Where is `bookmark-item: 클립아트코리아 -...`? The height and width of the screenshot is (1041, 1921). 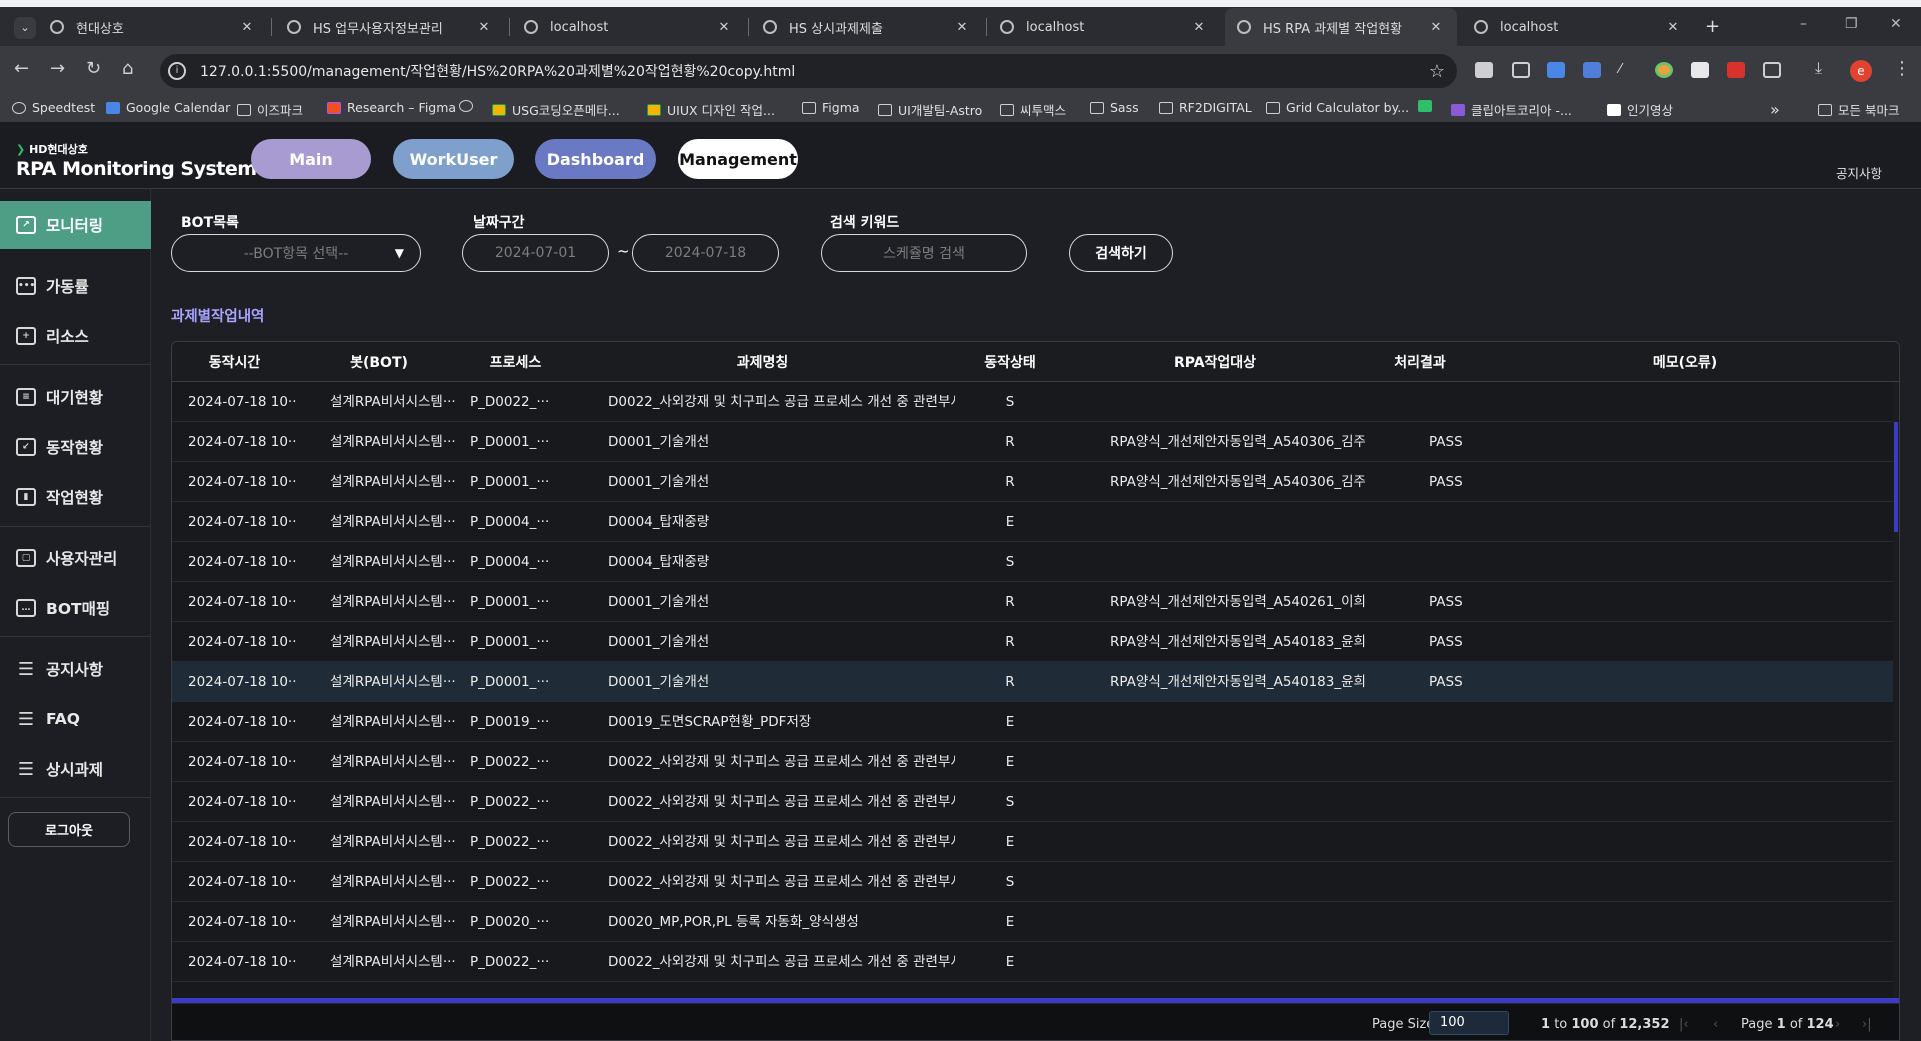 bookmark-item: 클립아트코리아 -... is located at coordinates (1511, 109).